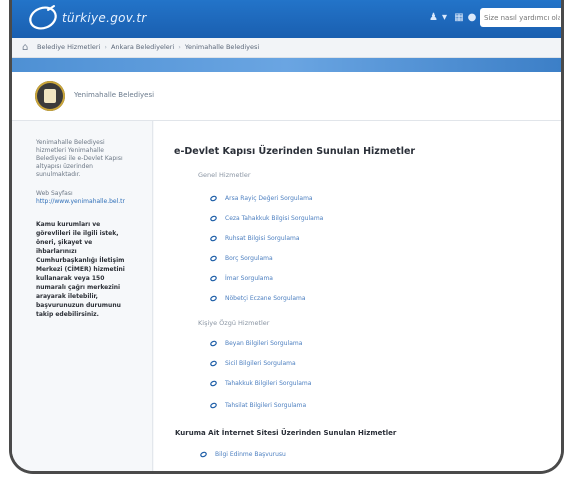 The height and width of the screenshot is (487, 574). I want to click on service-label: Bilgi Edinme Başvurusu, so click(250, 454).